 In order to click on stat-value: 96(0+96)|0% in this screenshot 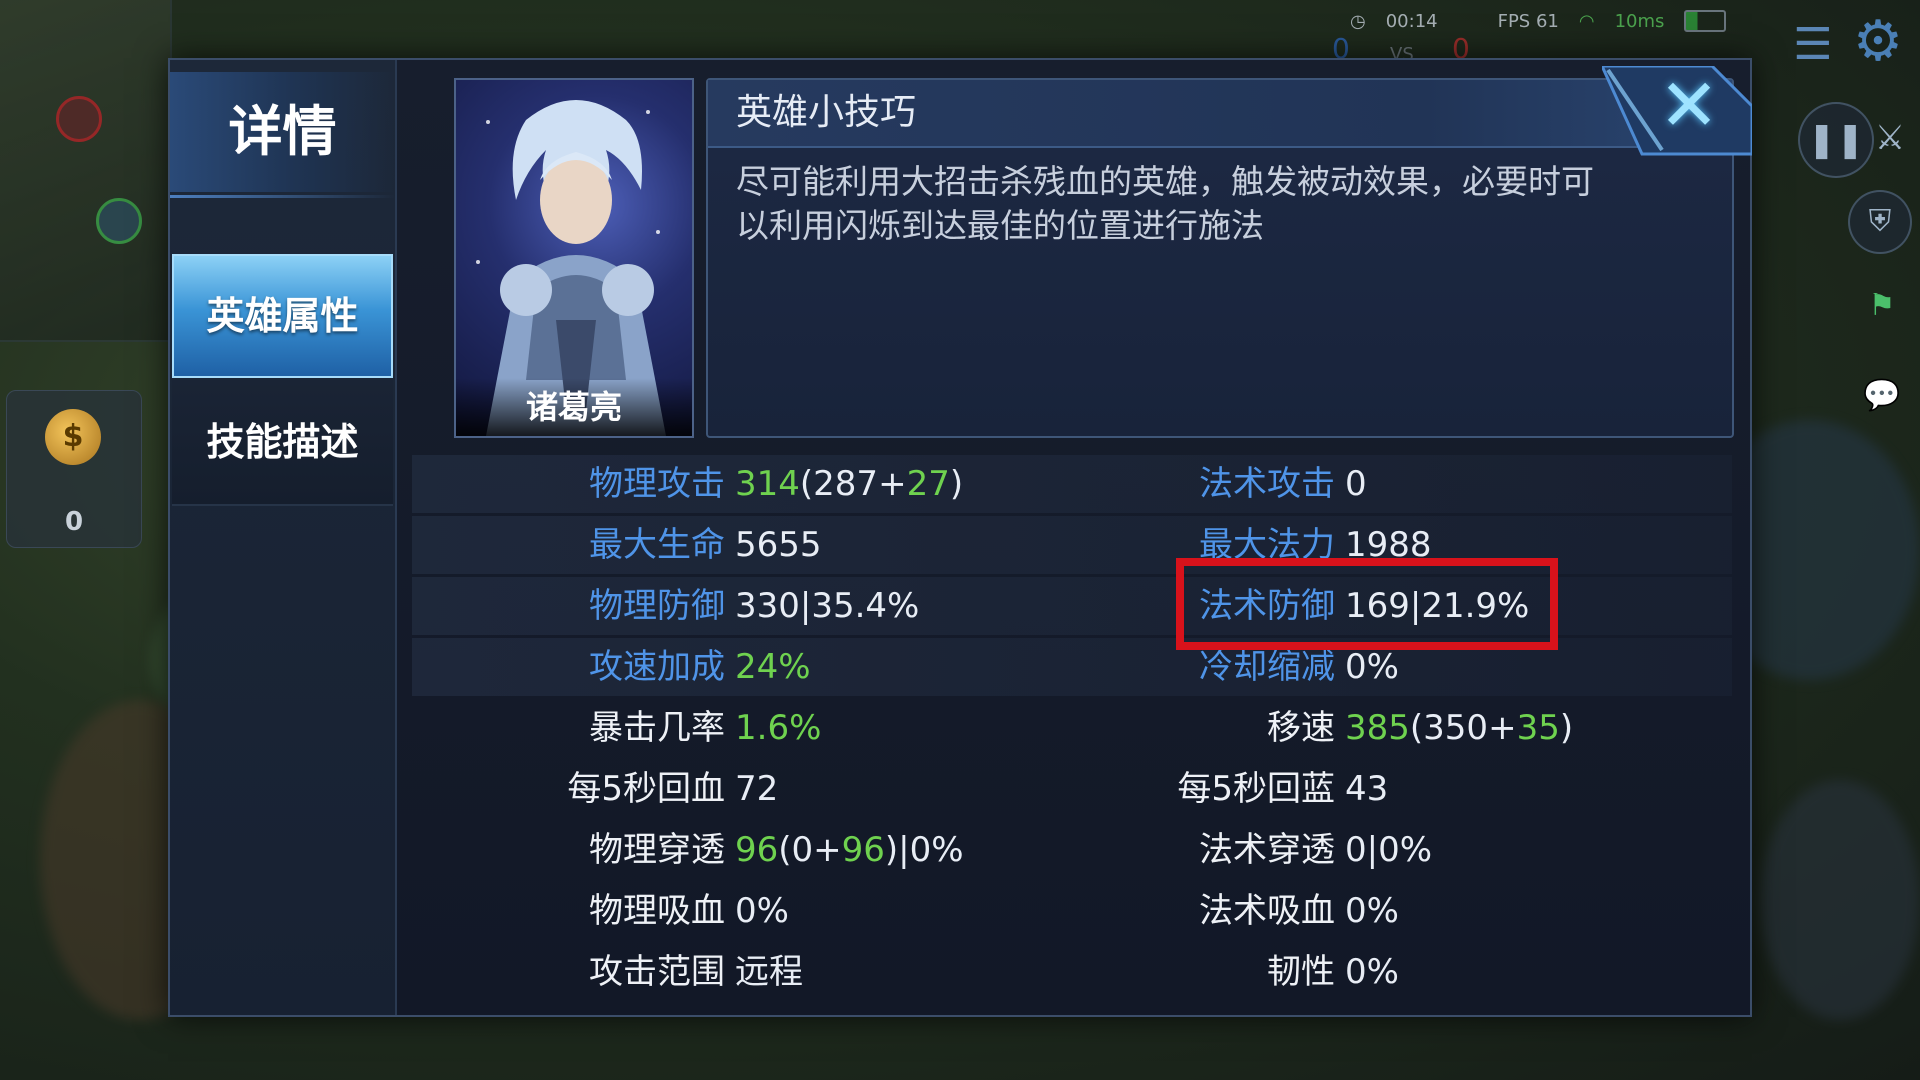, I will do `click(849, 850)`.